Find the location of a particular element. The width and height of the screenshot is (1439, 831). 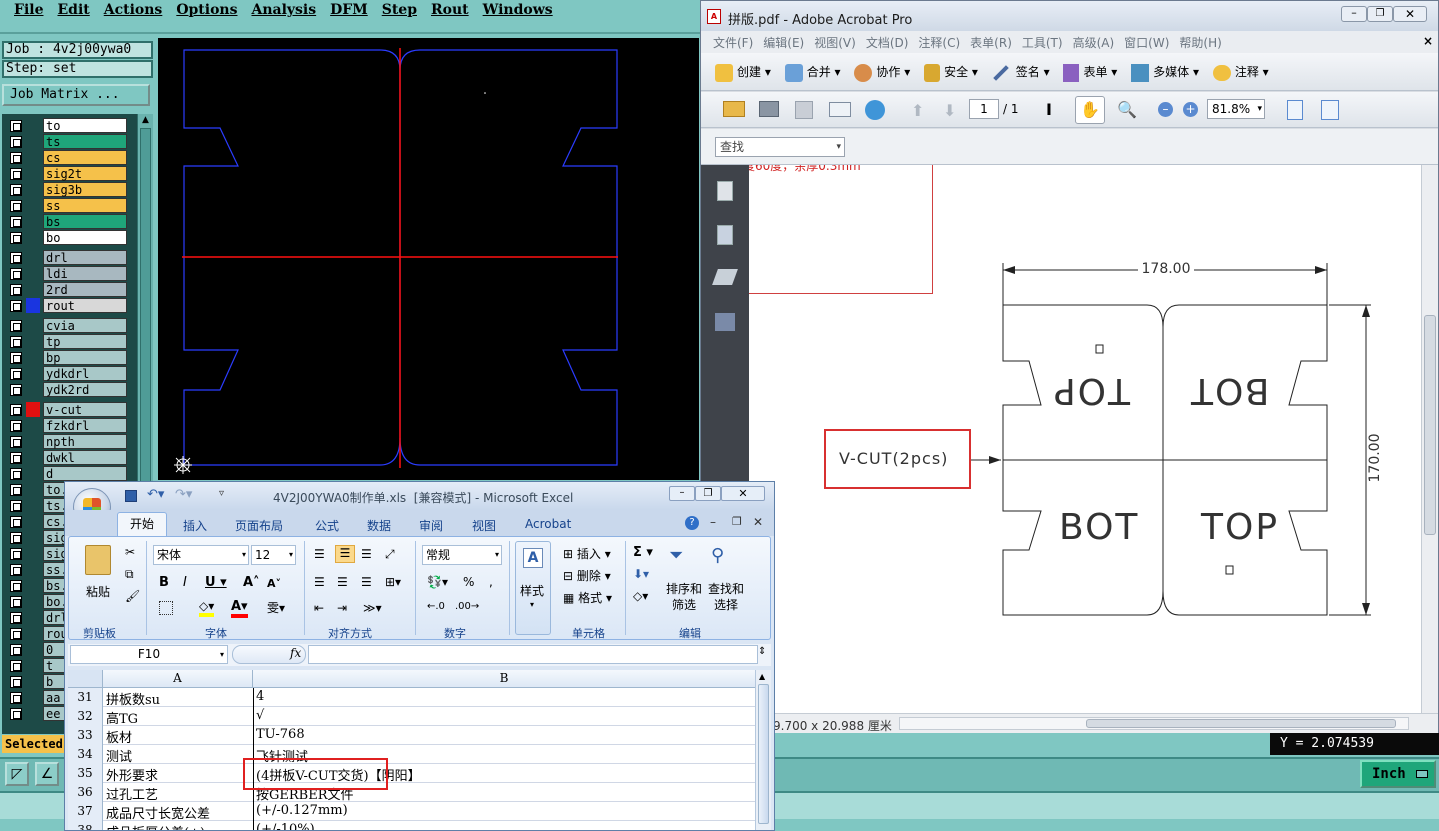

create-button: 创建 ▾ is located at coordinates (743, 72).